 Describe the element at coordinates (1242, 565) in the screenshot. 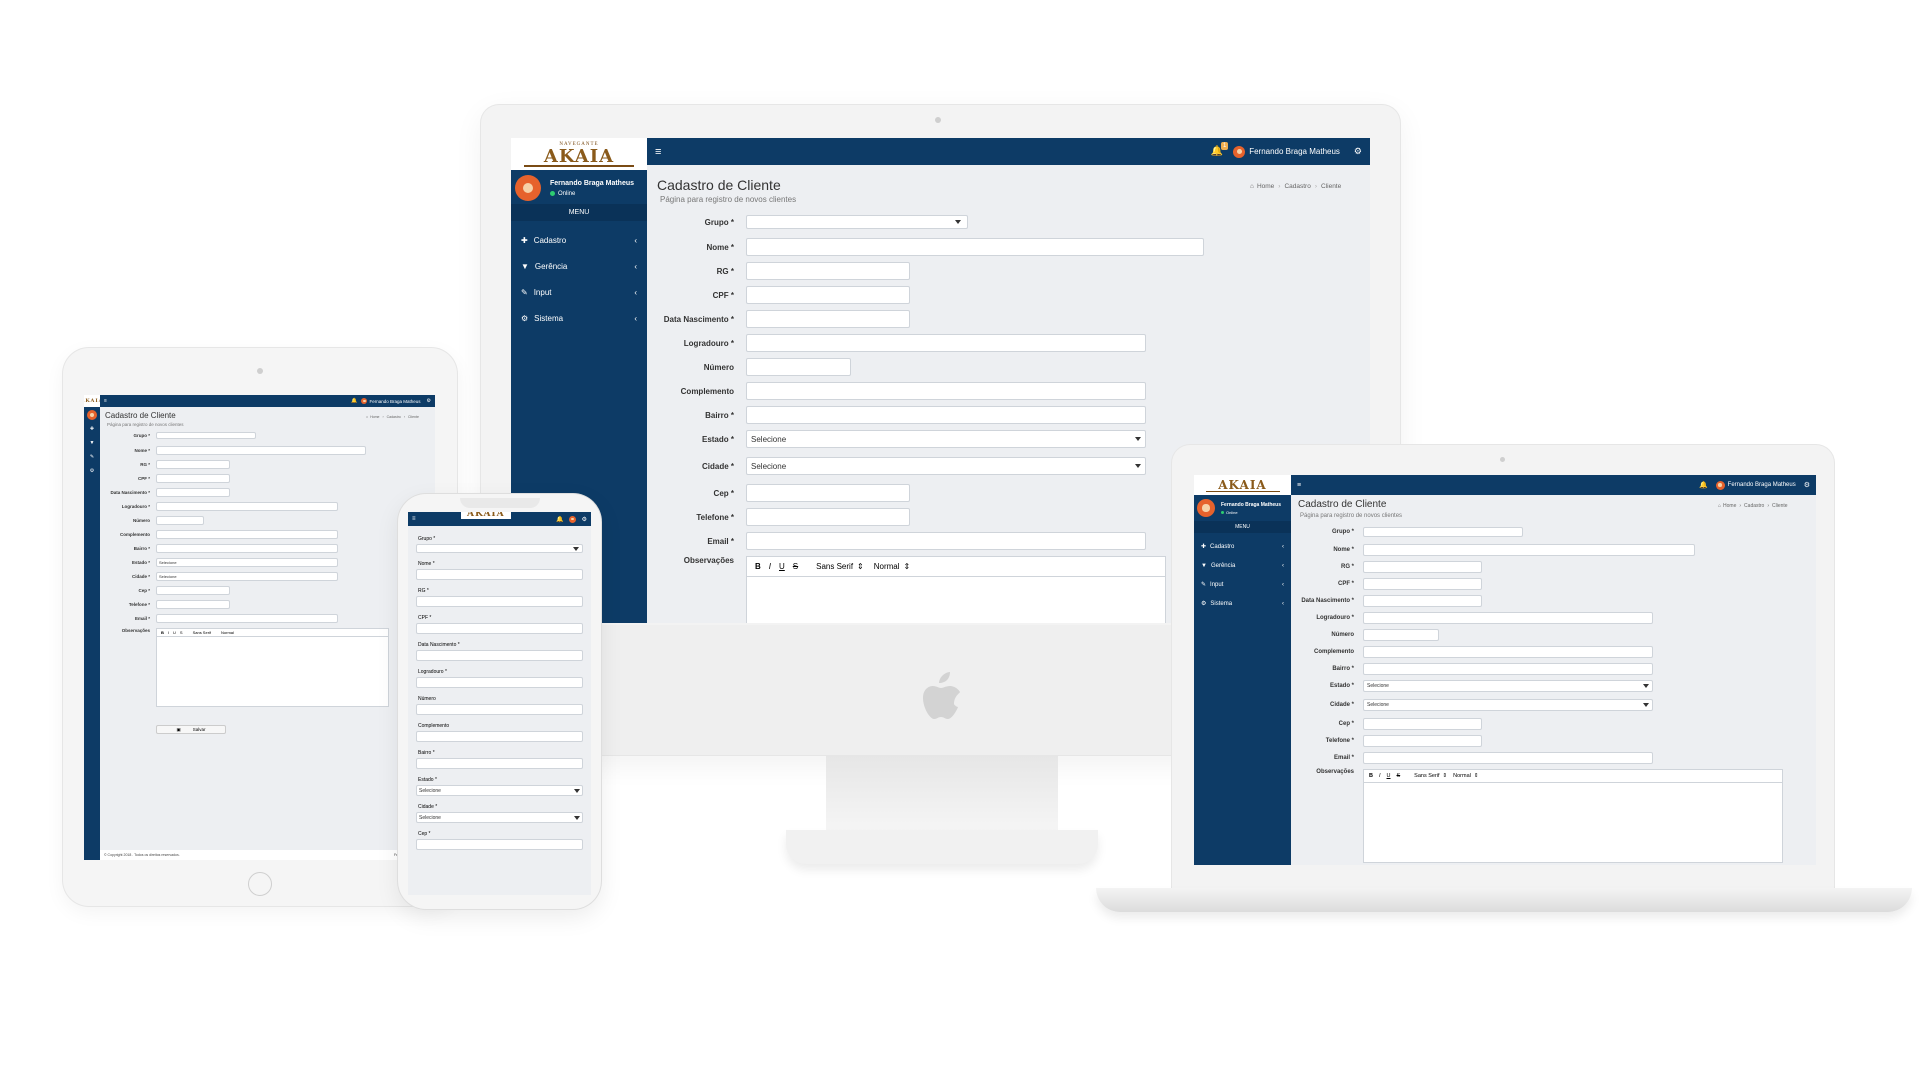

I see `sidebar-item-gerencia: ▼ Gerência ‹` at that location.